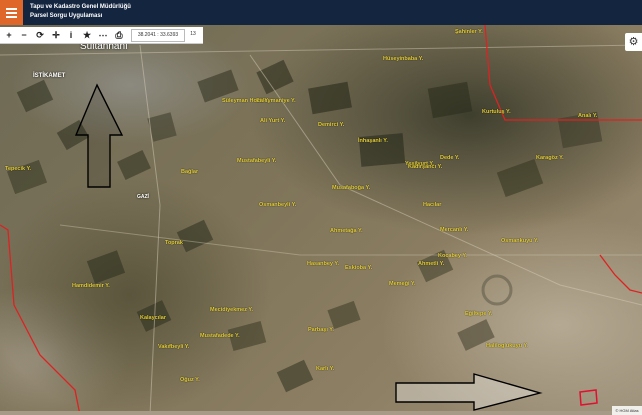  I want to click on map-toolbar: + − ⟳ ✛ i ★ ⋯ ⎙ 38.2041 : 33.6393 13, so click(101, 35).